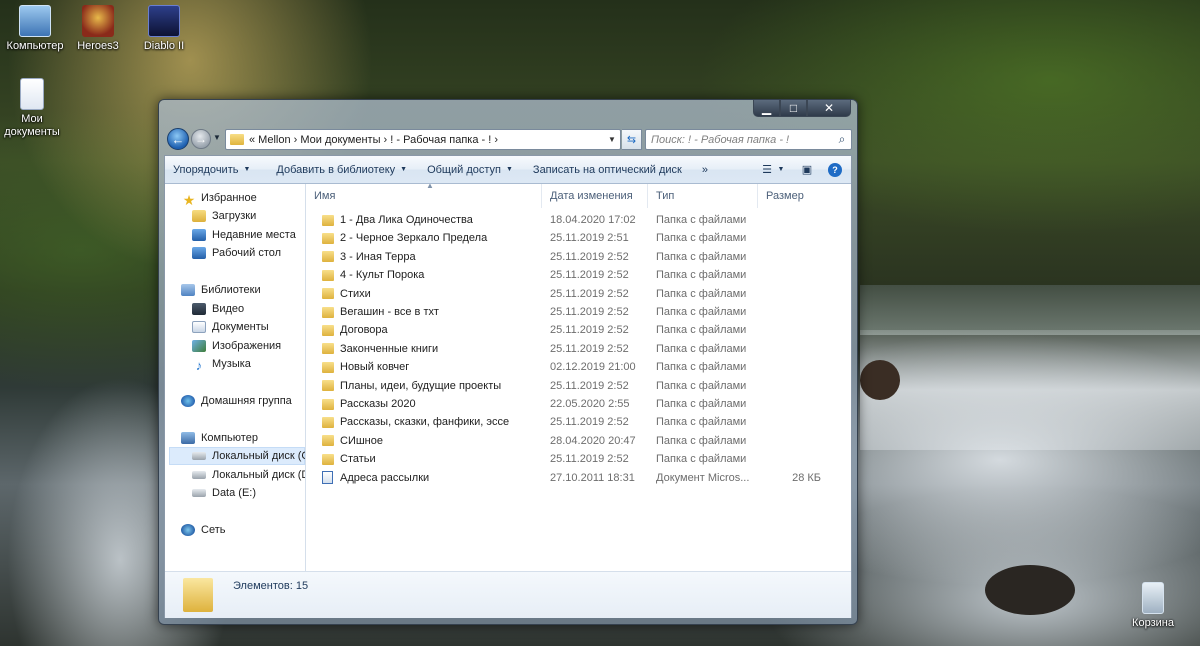  I want to click on forward-button: →, so click(201, 139).